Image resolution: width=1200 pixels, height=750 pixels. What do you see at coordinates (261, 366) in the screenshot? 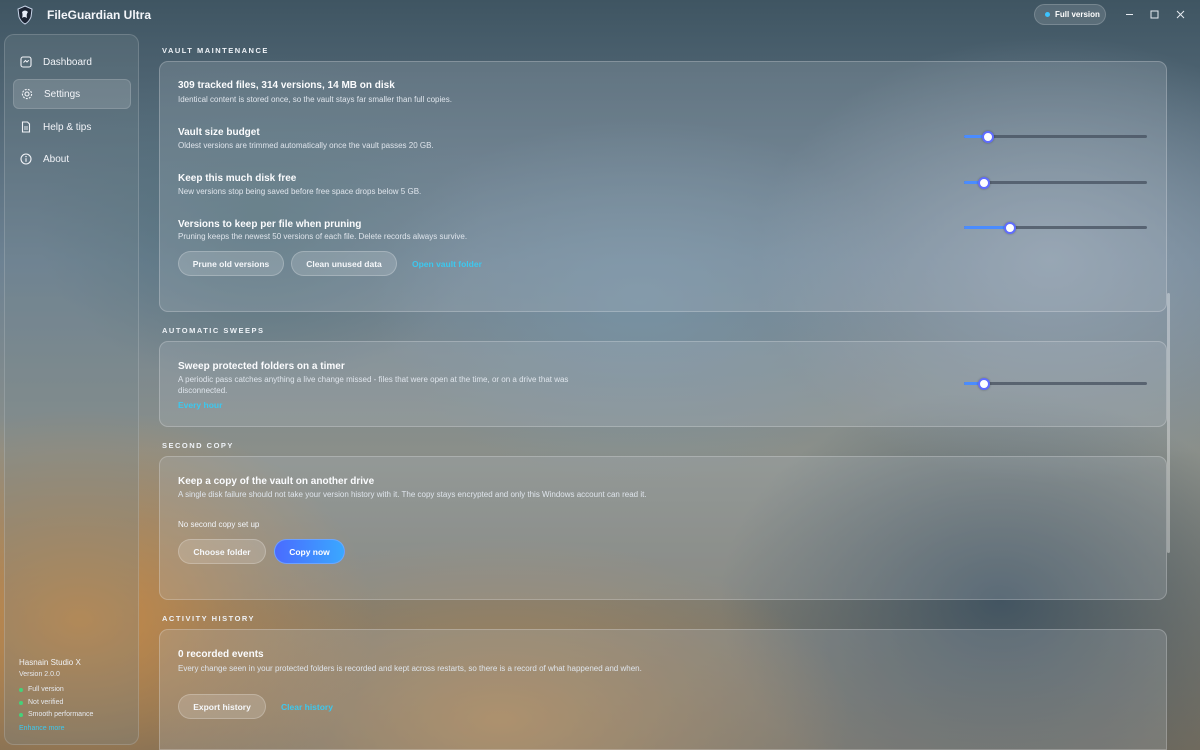
I see `sweep-timer-title: Sweep protected folders on a timer` at bounding box center [261, 366].